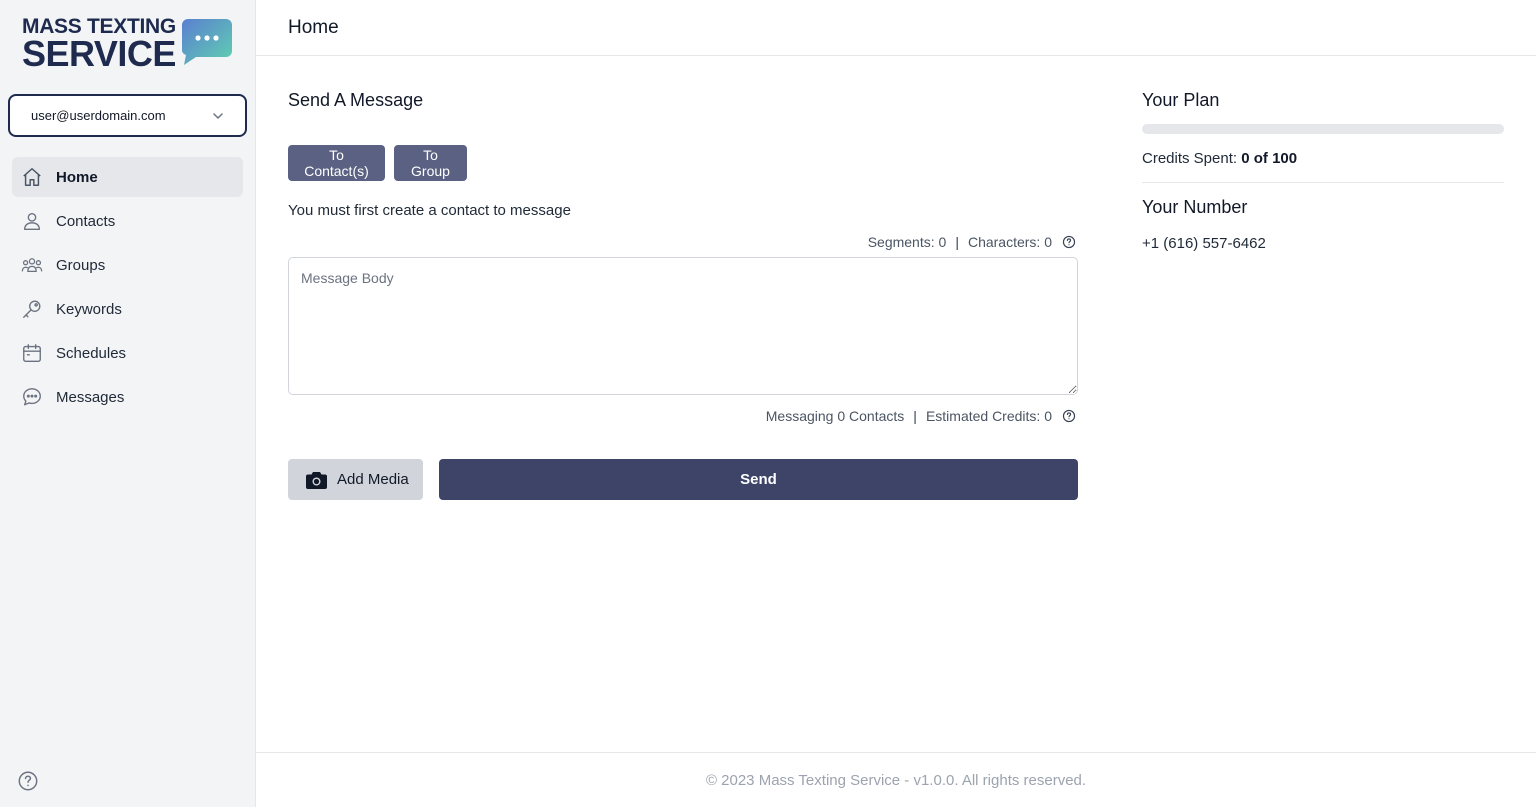 The image size is (1536, 807). I want to click on home-icon, so click(32, 177).